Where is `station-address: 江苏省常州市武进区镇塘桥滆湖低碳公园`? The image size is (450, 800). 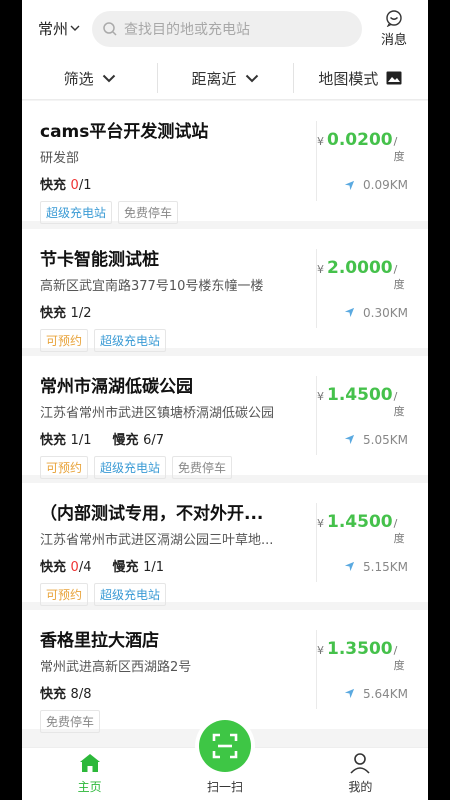 station-address: 江苏省常州市武进区镇塘桥滆湖低碳公园 is located at coordinates (157, 413).